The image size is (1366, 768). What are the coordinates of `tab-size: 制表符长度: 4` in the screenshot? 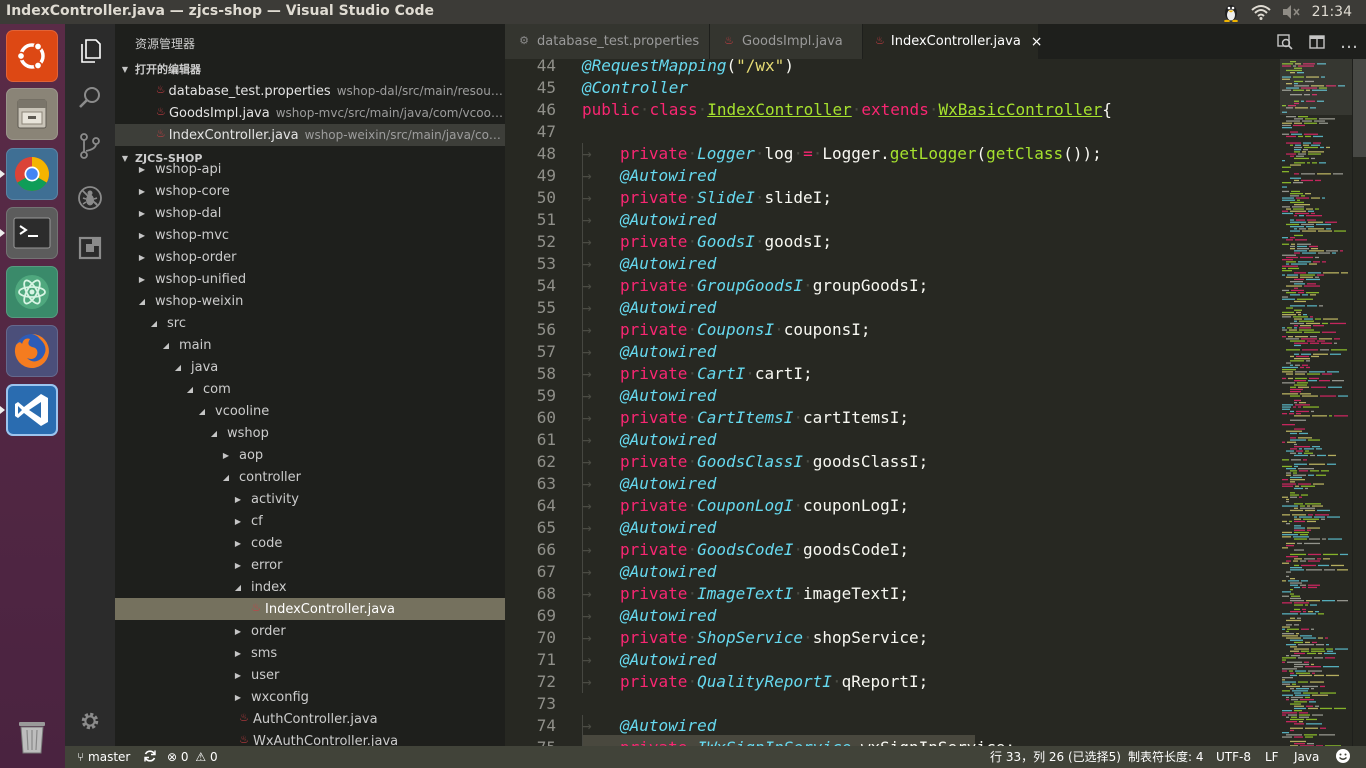 It's located at (1166, 757).